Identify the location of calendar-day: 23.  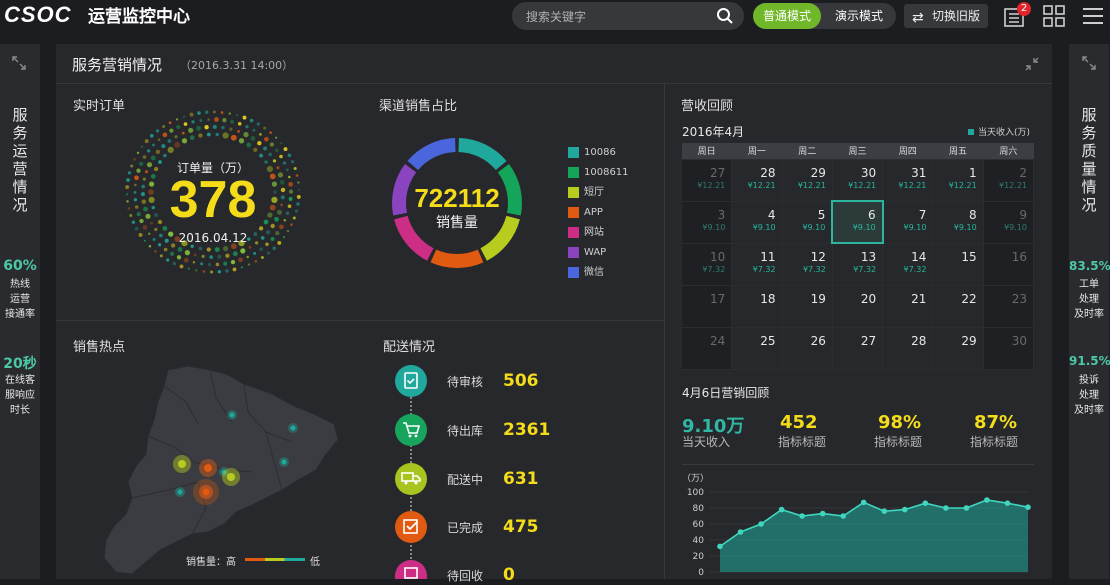
(1008, 306).